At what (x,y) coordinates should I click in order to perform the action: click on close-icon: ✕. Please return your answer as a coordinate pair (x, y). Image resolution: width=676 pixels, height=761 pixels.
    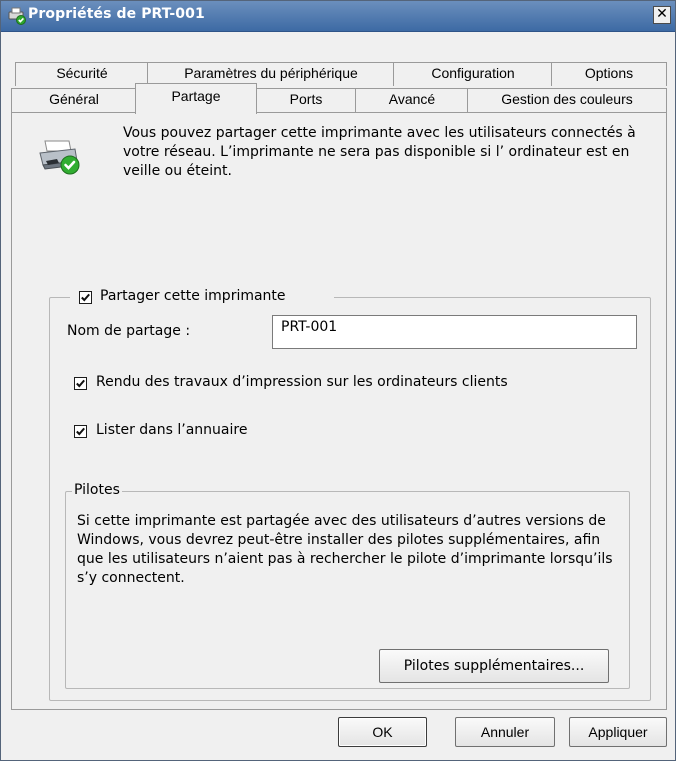
    Looking at the image, I should click on (662, 14).